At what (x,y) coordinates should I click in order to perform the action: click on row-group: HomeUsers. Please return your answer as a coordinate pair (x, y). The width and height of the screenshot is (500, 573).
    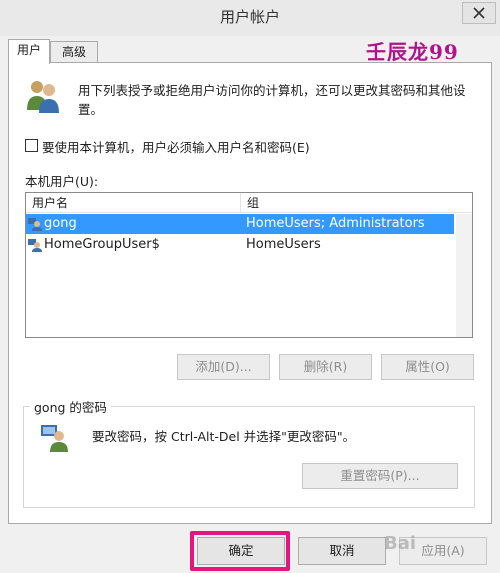
    Looking at the image, I should click on (283, 244).